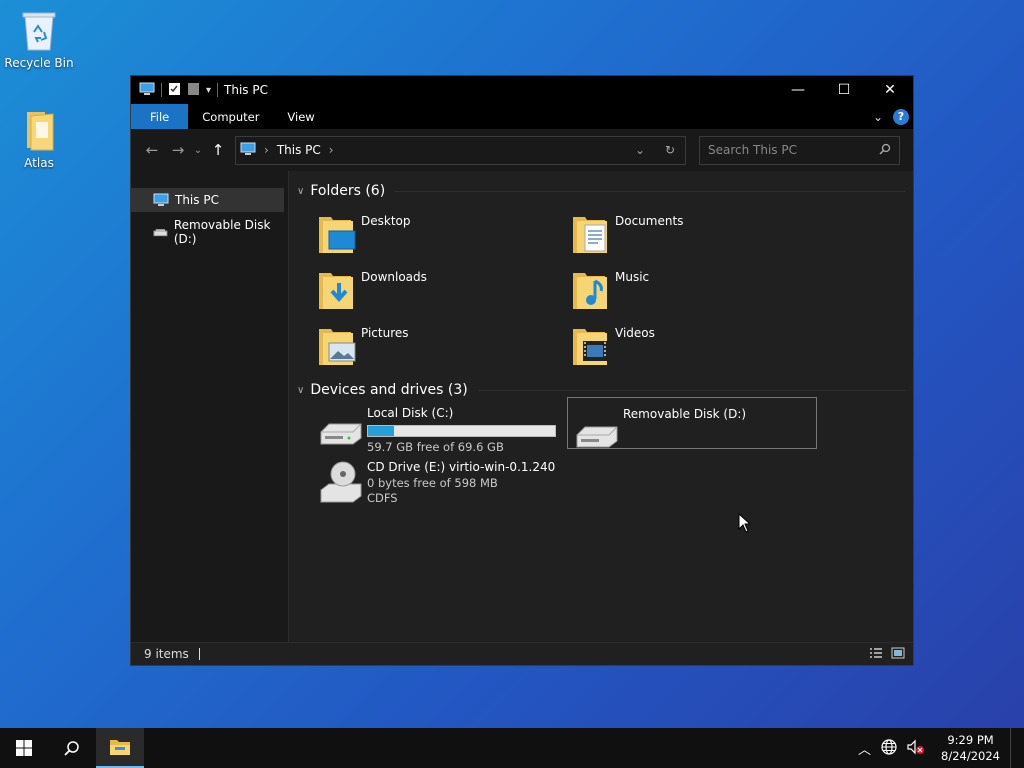 Image resolution: width=1024 pixels, height=768 pixels. What do you see at coordinates (208, 90) in the screenshot?
I see `customize-toolbar-icon: ▾` at bounding box center [208, 90].